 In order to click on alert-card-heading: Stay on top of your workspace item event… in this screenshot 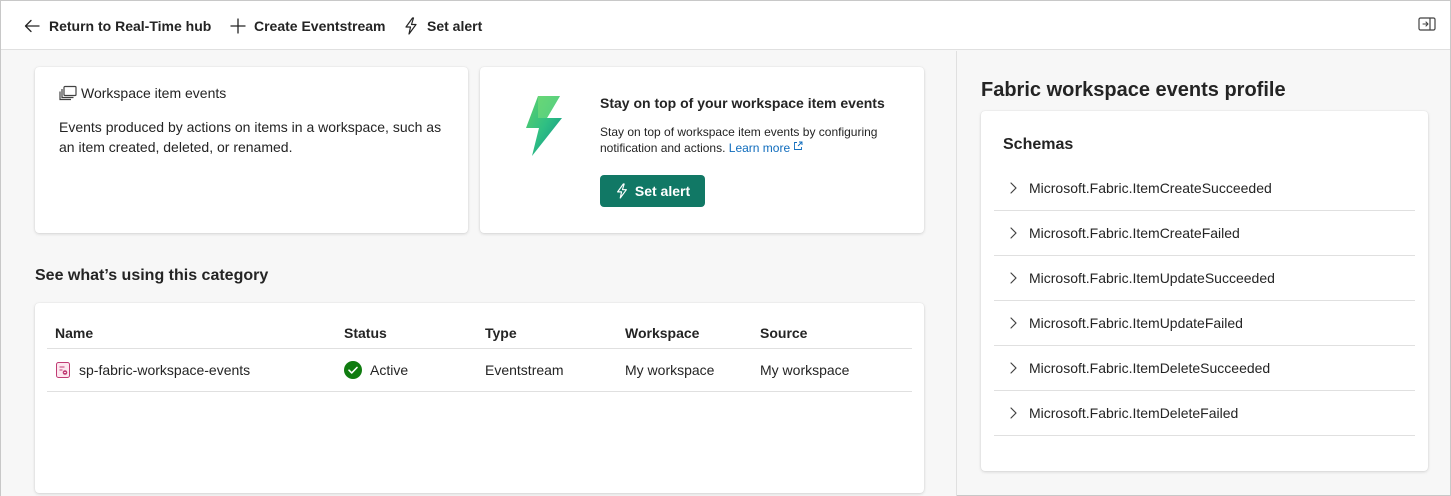, I will do `click(742, 103)`.